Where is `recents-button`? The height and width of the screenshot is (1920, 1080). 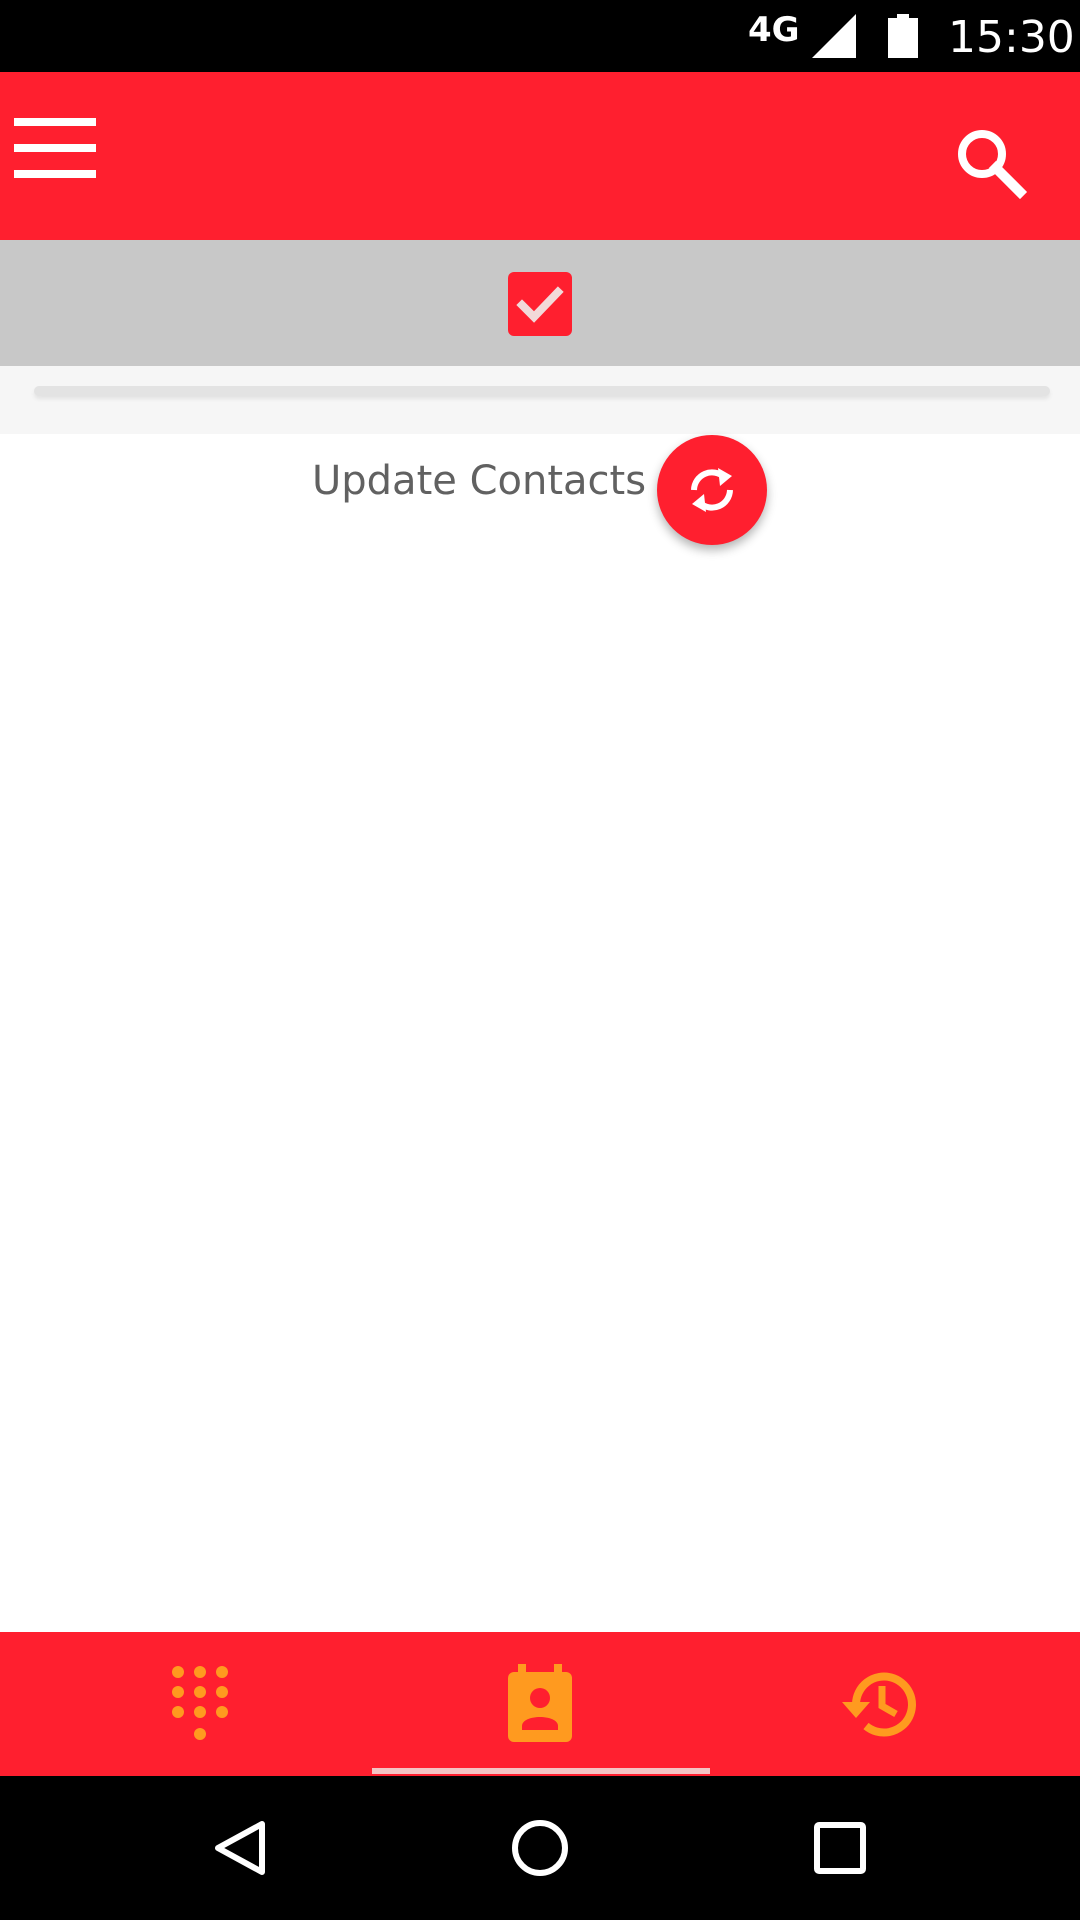
recents-button is located at coordinates (840, 1848).